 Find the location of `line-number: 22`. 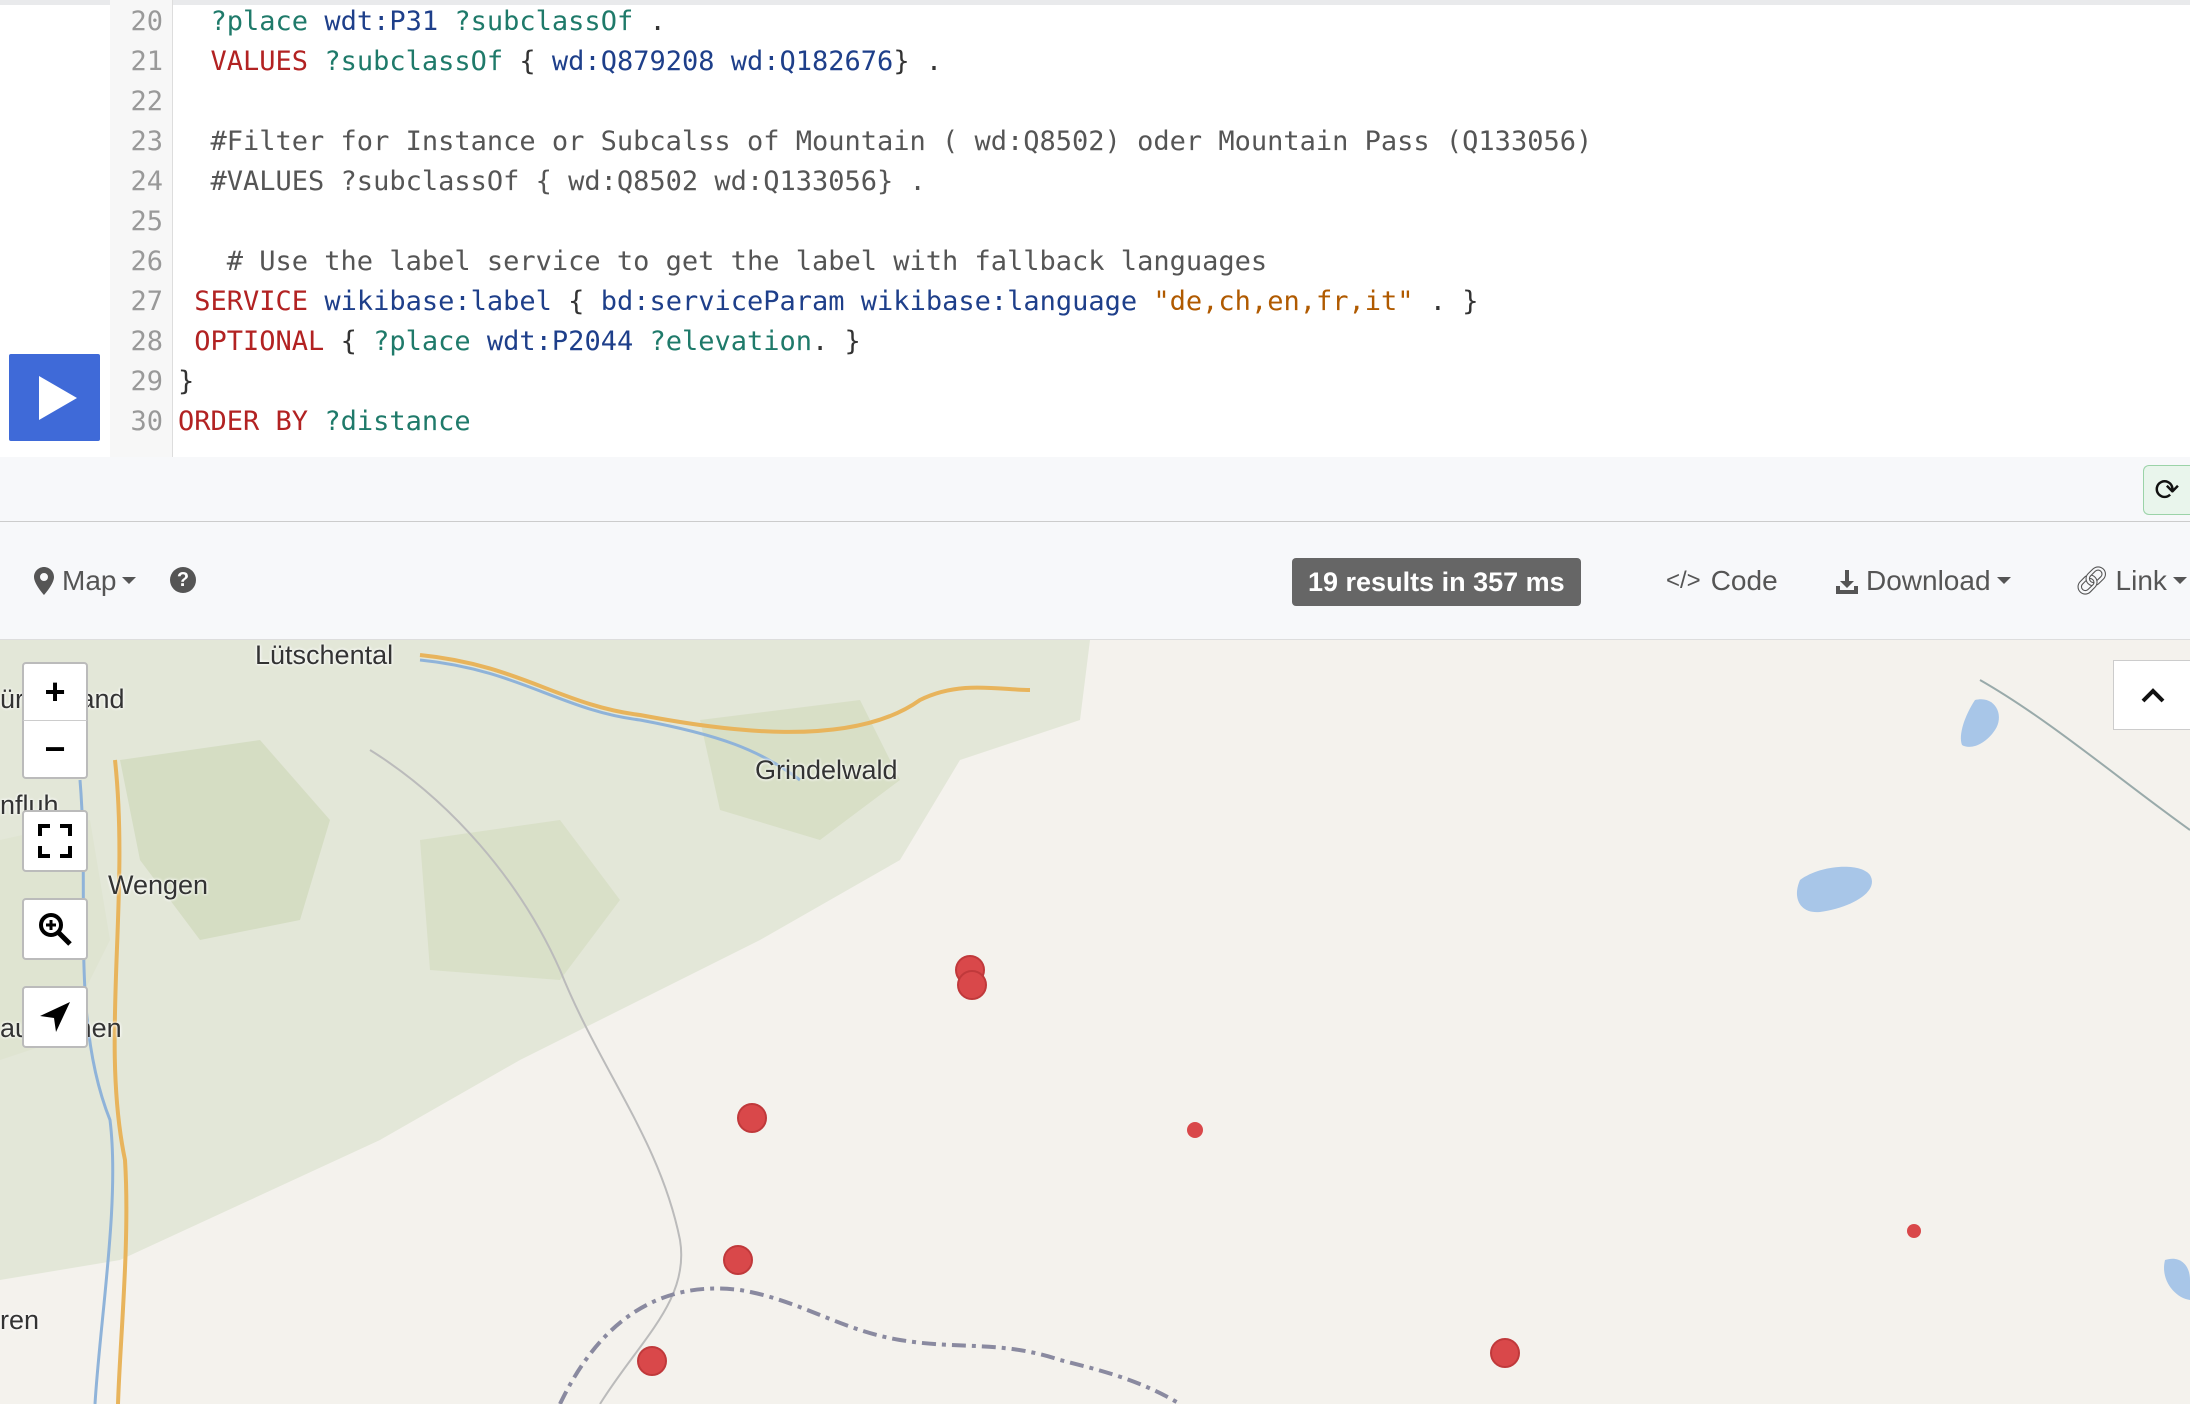

line-number: 22 is located at coordinates (146, 101).